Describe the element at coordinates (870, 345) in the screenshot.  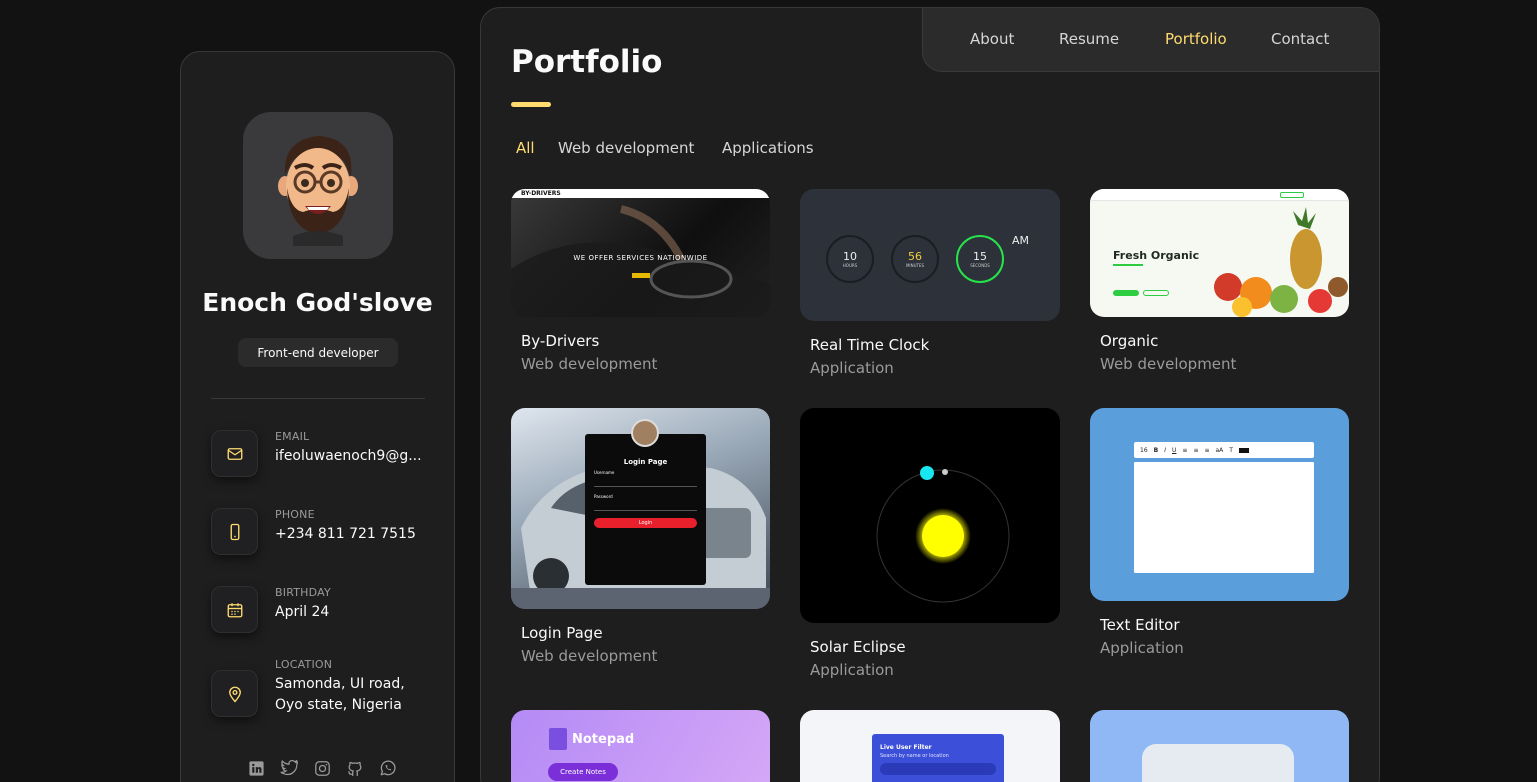
I see `project-title: Real Time Clock` at that location.